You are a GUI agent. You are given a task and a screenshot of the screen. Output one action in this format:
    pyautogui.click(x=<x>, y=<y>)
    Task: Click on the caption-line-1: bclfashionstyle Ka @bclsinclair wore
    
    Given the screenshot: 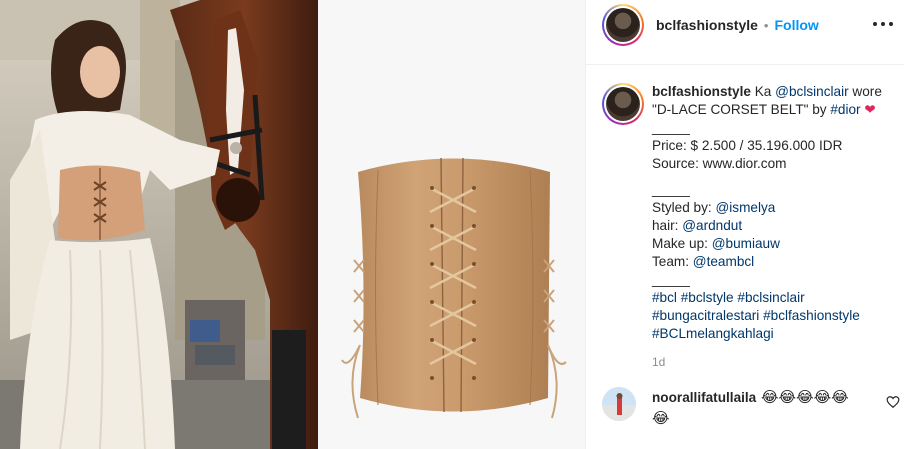 What is the action you would take?
    pyautogui.click(x=772, y=92)
    